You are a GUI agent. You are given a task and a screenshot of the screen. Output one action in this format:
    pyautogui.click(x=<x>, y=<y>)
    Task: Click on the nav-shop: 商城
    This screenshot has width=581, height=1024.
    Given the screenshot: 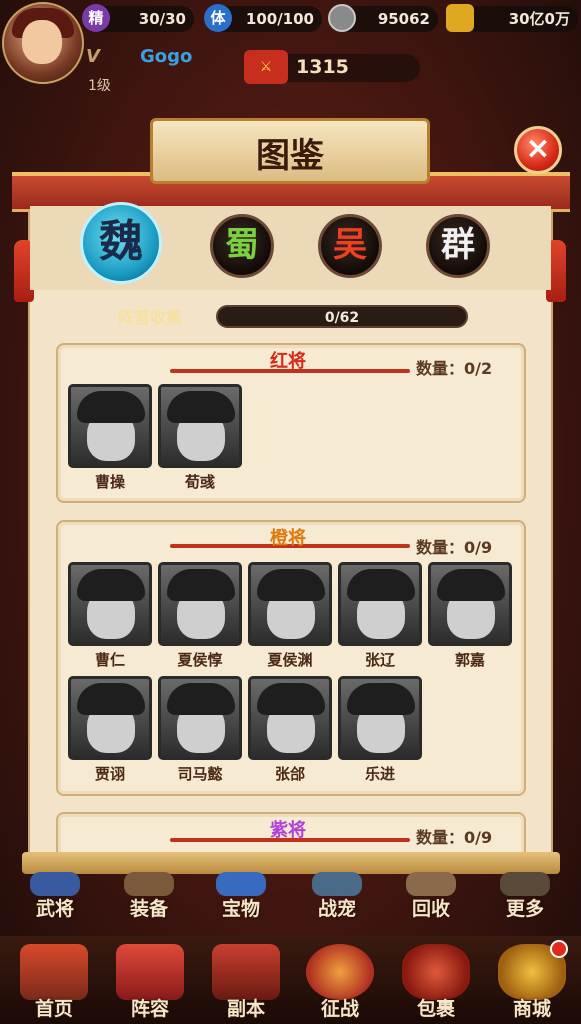 What is the action you would take?
    pyautogui.click(x=532, y=1007)
    